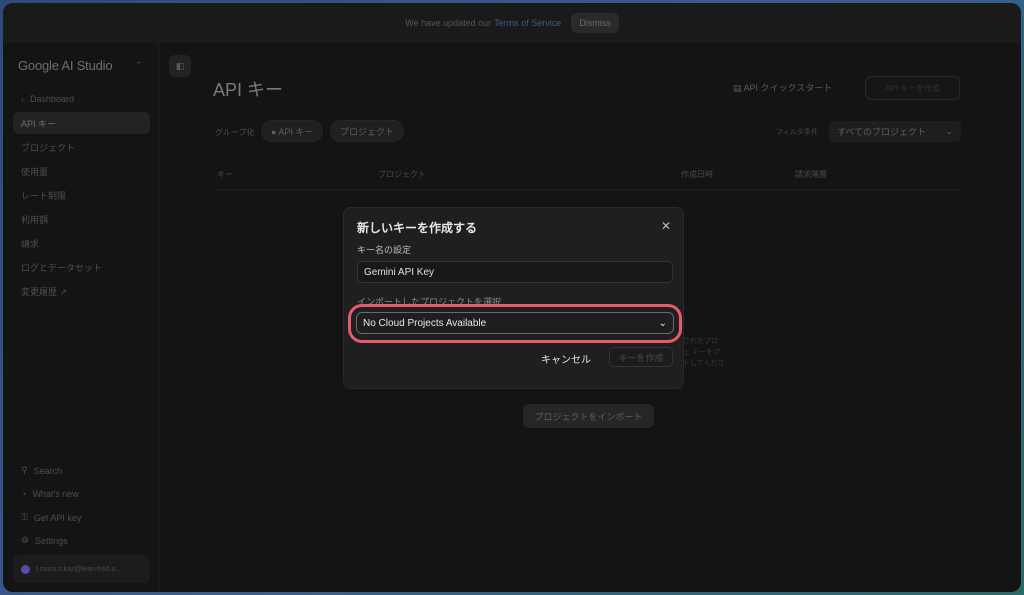 Image resolution: width=1024 pixels, height=595 pixels. Describe the element at coordinates (81, 99) in the screenshot. I see `sidebar-item-dashboard: ‹ Dashboard` at that location.